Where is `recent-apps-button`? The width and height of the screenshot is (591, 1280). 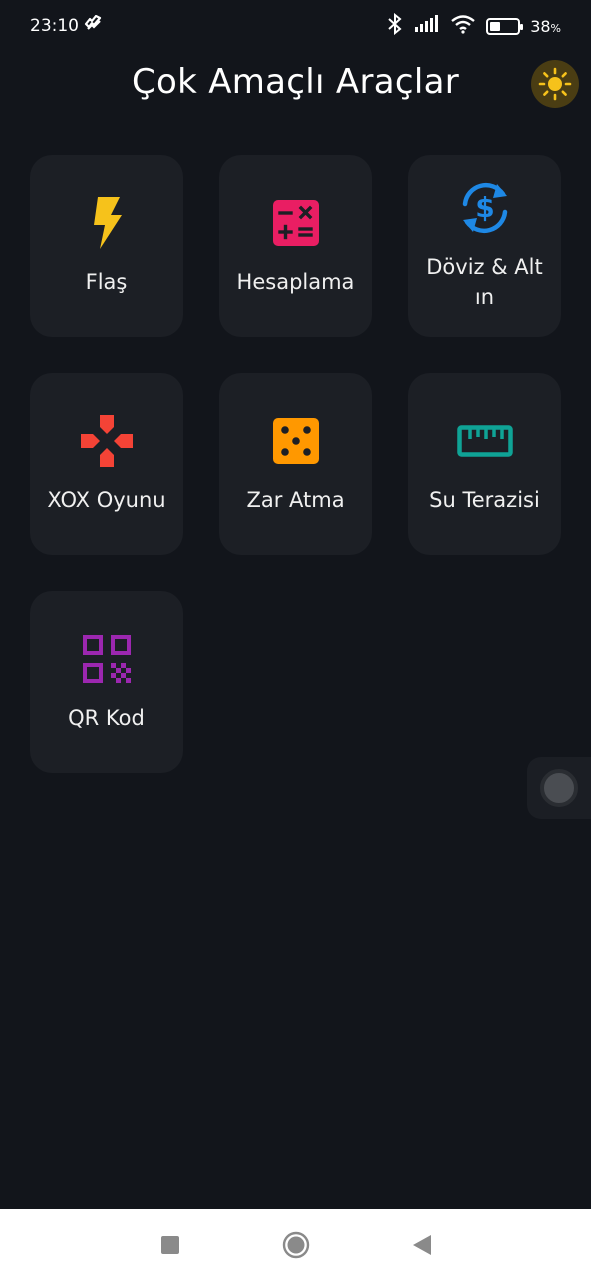
recent-apps-button is located at coordinates (170, 1245).